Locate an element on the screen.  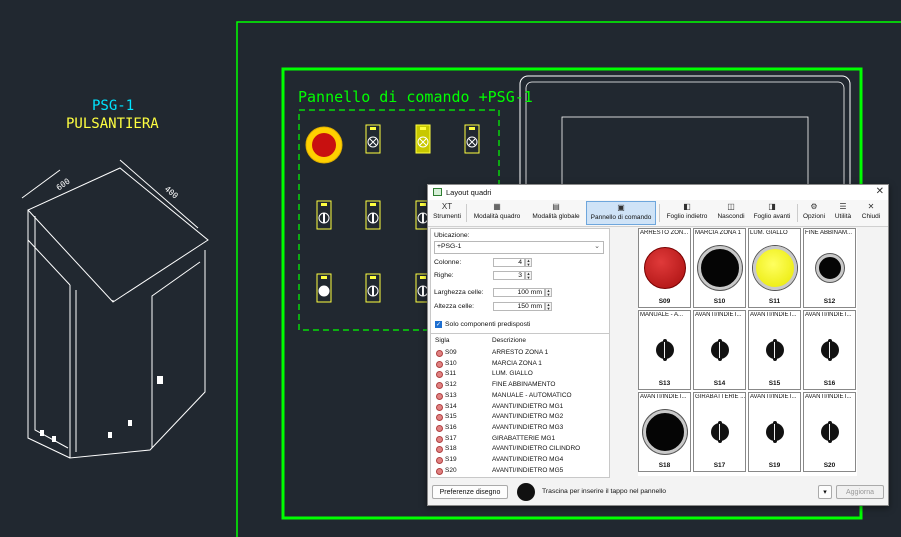
list-item-descrizione: FINE ABBINAMENTO is located at coordinates (524, 385).